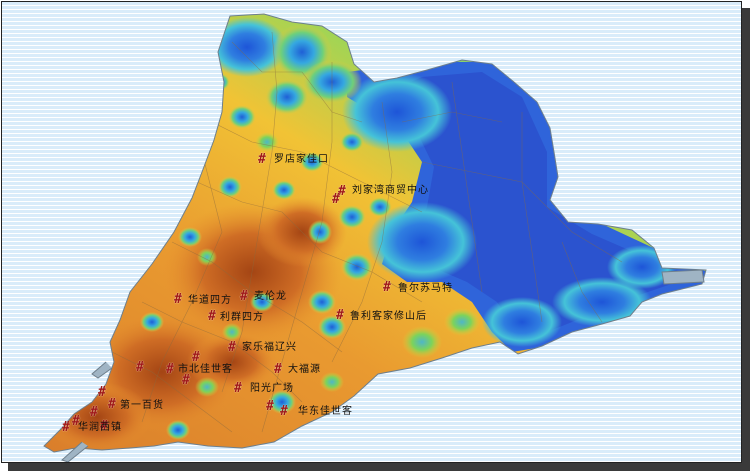 This screenshot has height=474, width=753. Describe the element at coordinates (388, 316) in the screenshot. I see `place-label: 鲁利客家修山后` at that location.